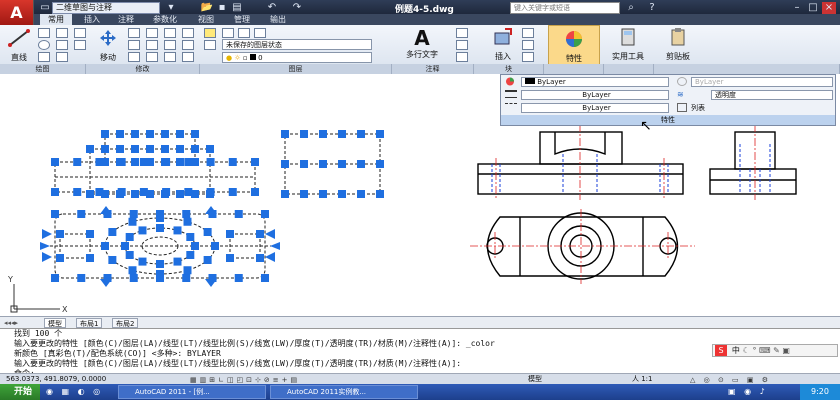  Describe the element at coordinates (565, 8) in the screenshot. I see `search-input: 键入关键字或短语` at that location.